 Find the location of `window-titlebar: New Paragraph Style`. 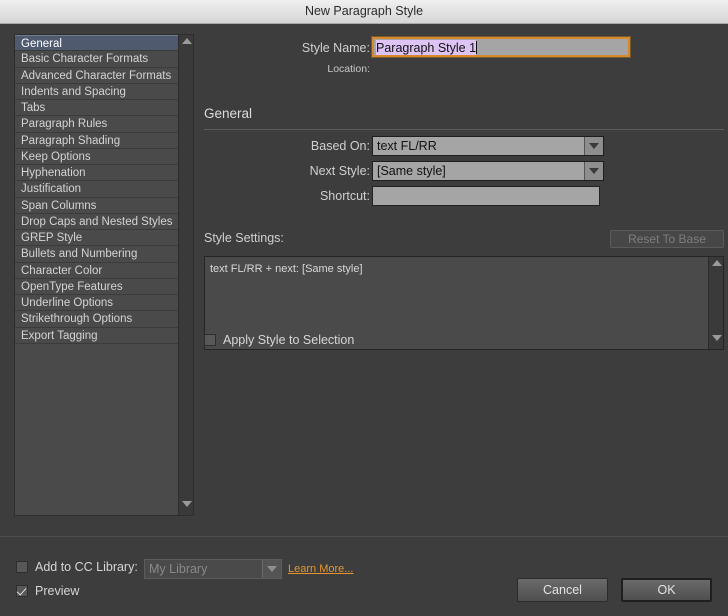

window-titlebar: New Paragraph Style is located at coordinates (364, 12).